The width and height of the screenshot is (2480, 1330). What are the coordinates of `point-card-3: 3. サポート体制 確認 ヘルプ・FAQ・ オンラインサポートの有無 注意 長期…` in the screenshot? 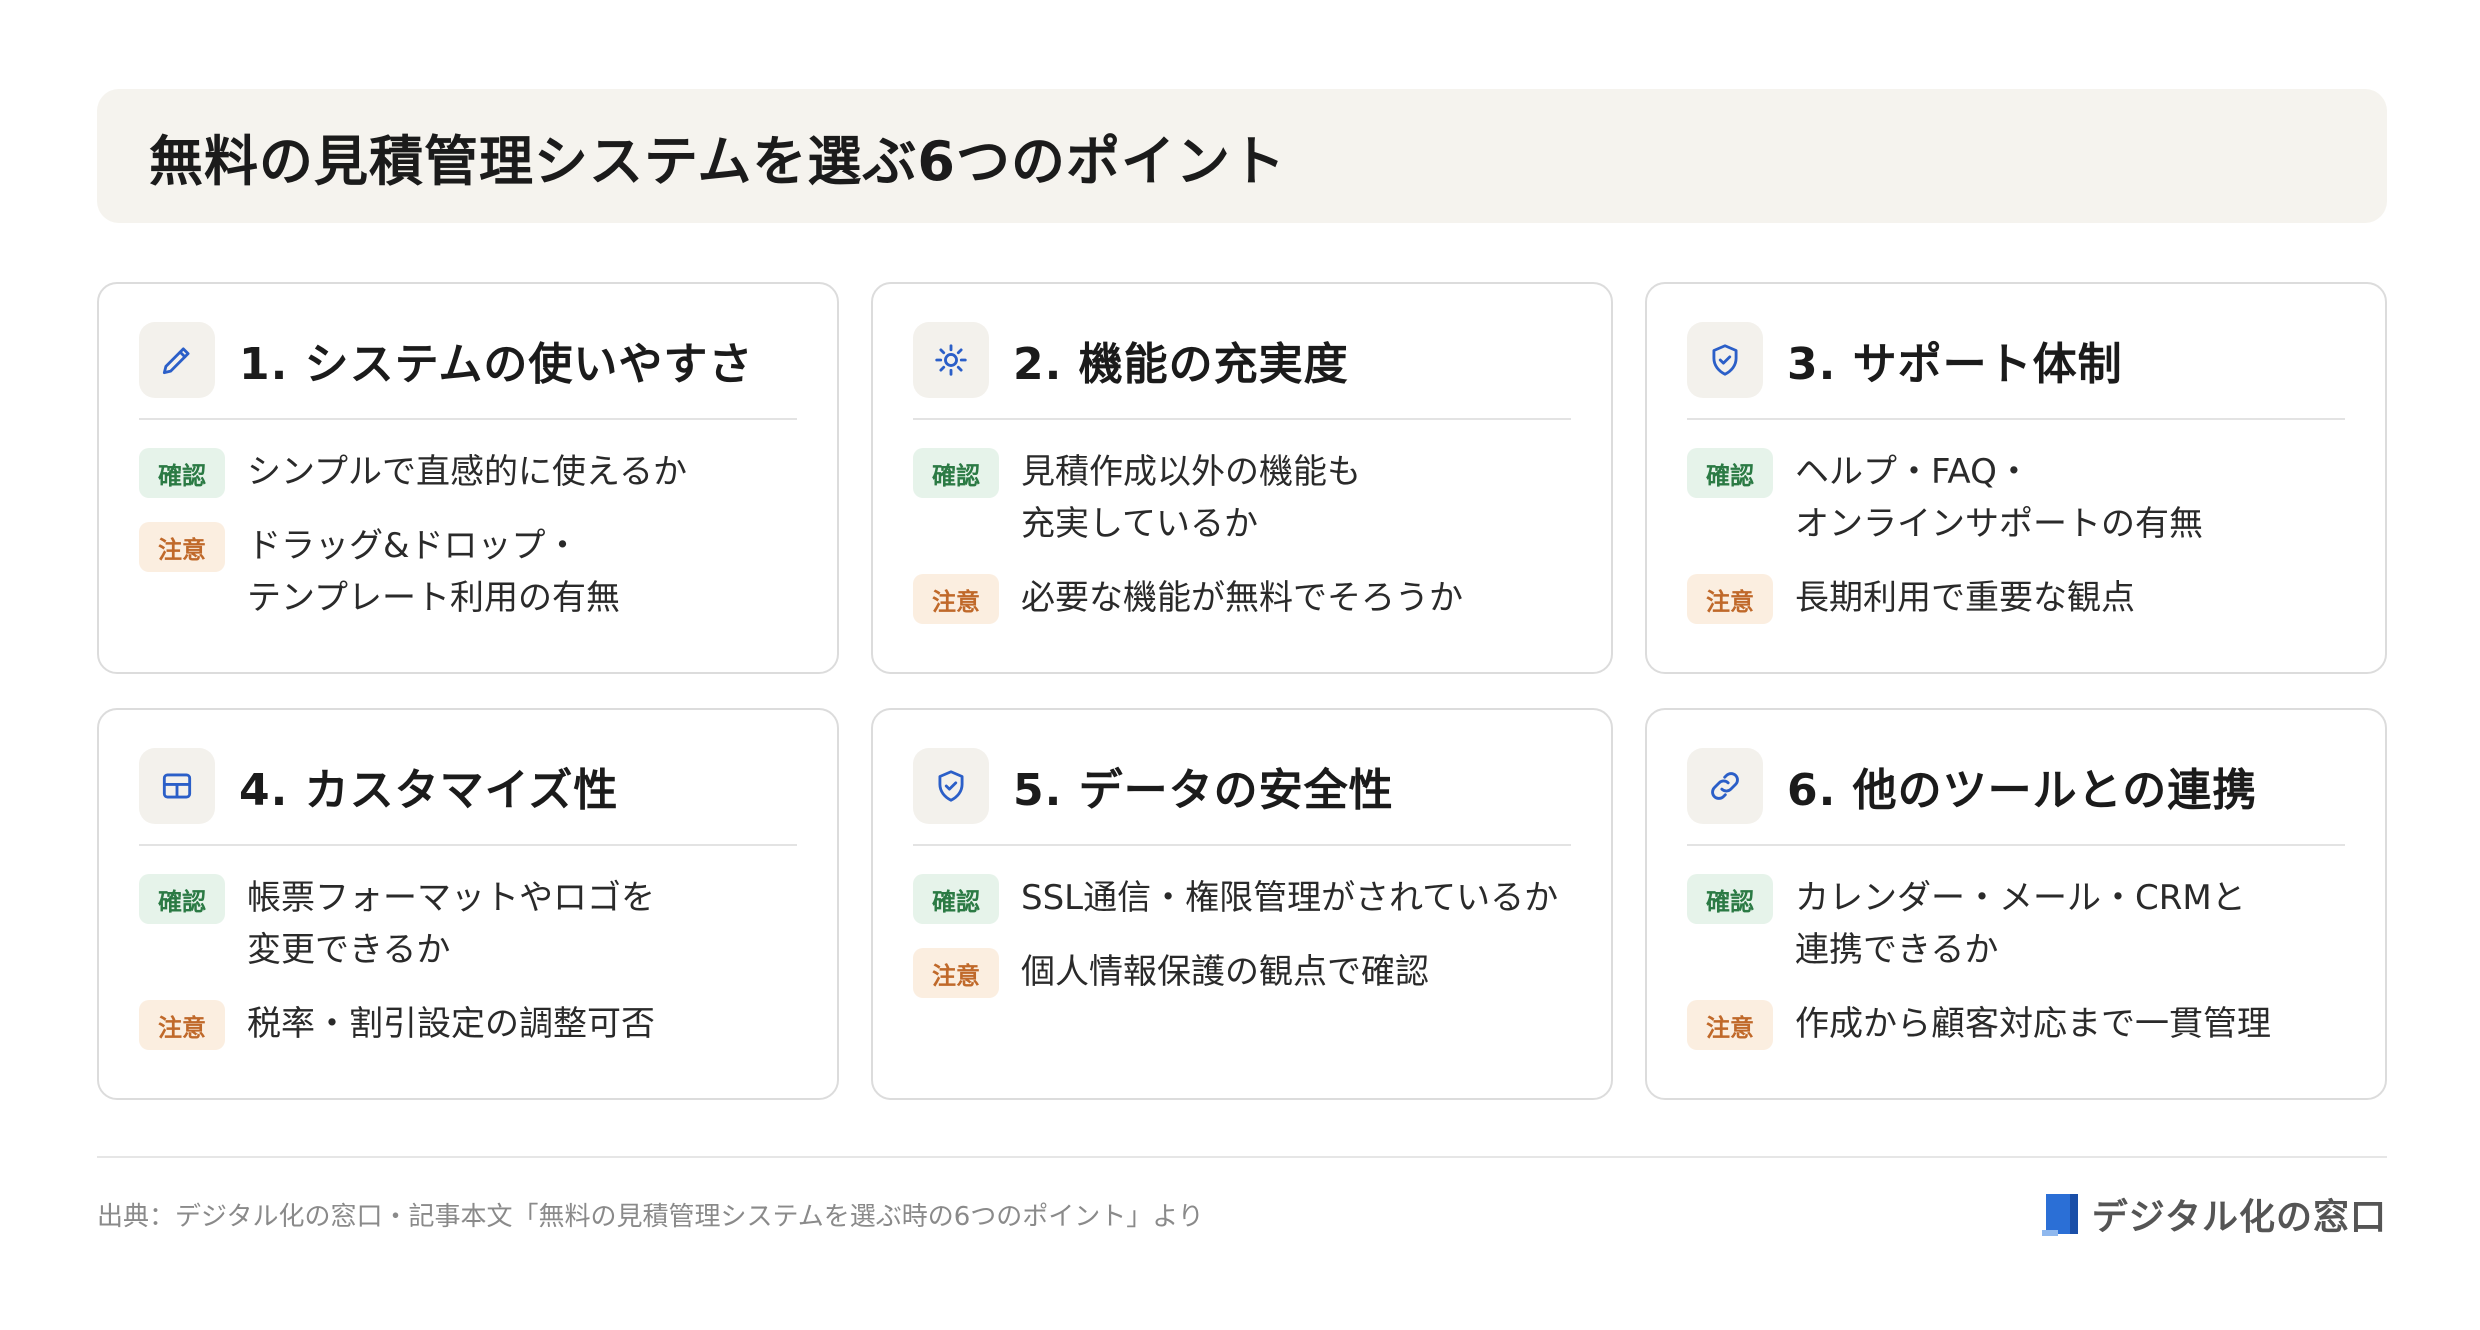 It's located at (2016, 478).